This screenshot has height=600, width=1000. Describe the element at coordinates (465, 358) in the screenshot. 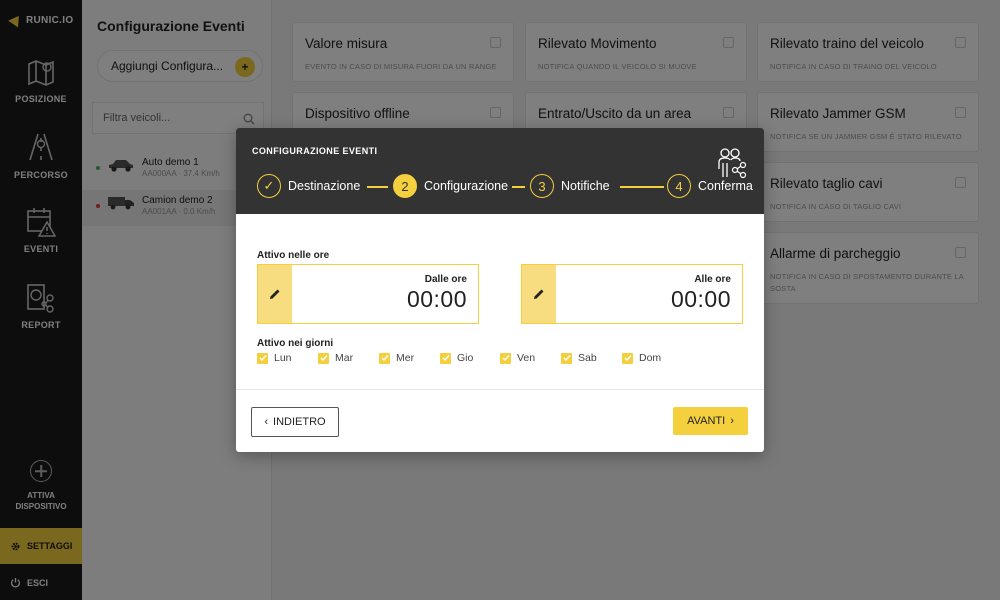

I see `day-label: Gio` at that location.